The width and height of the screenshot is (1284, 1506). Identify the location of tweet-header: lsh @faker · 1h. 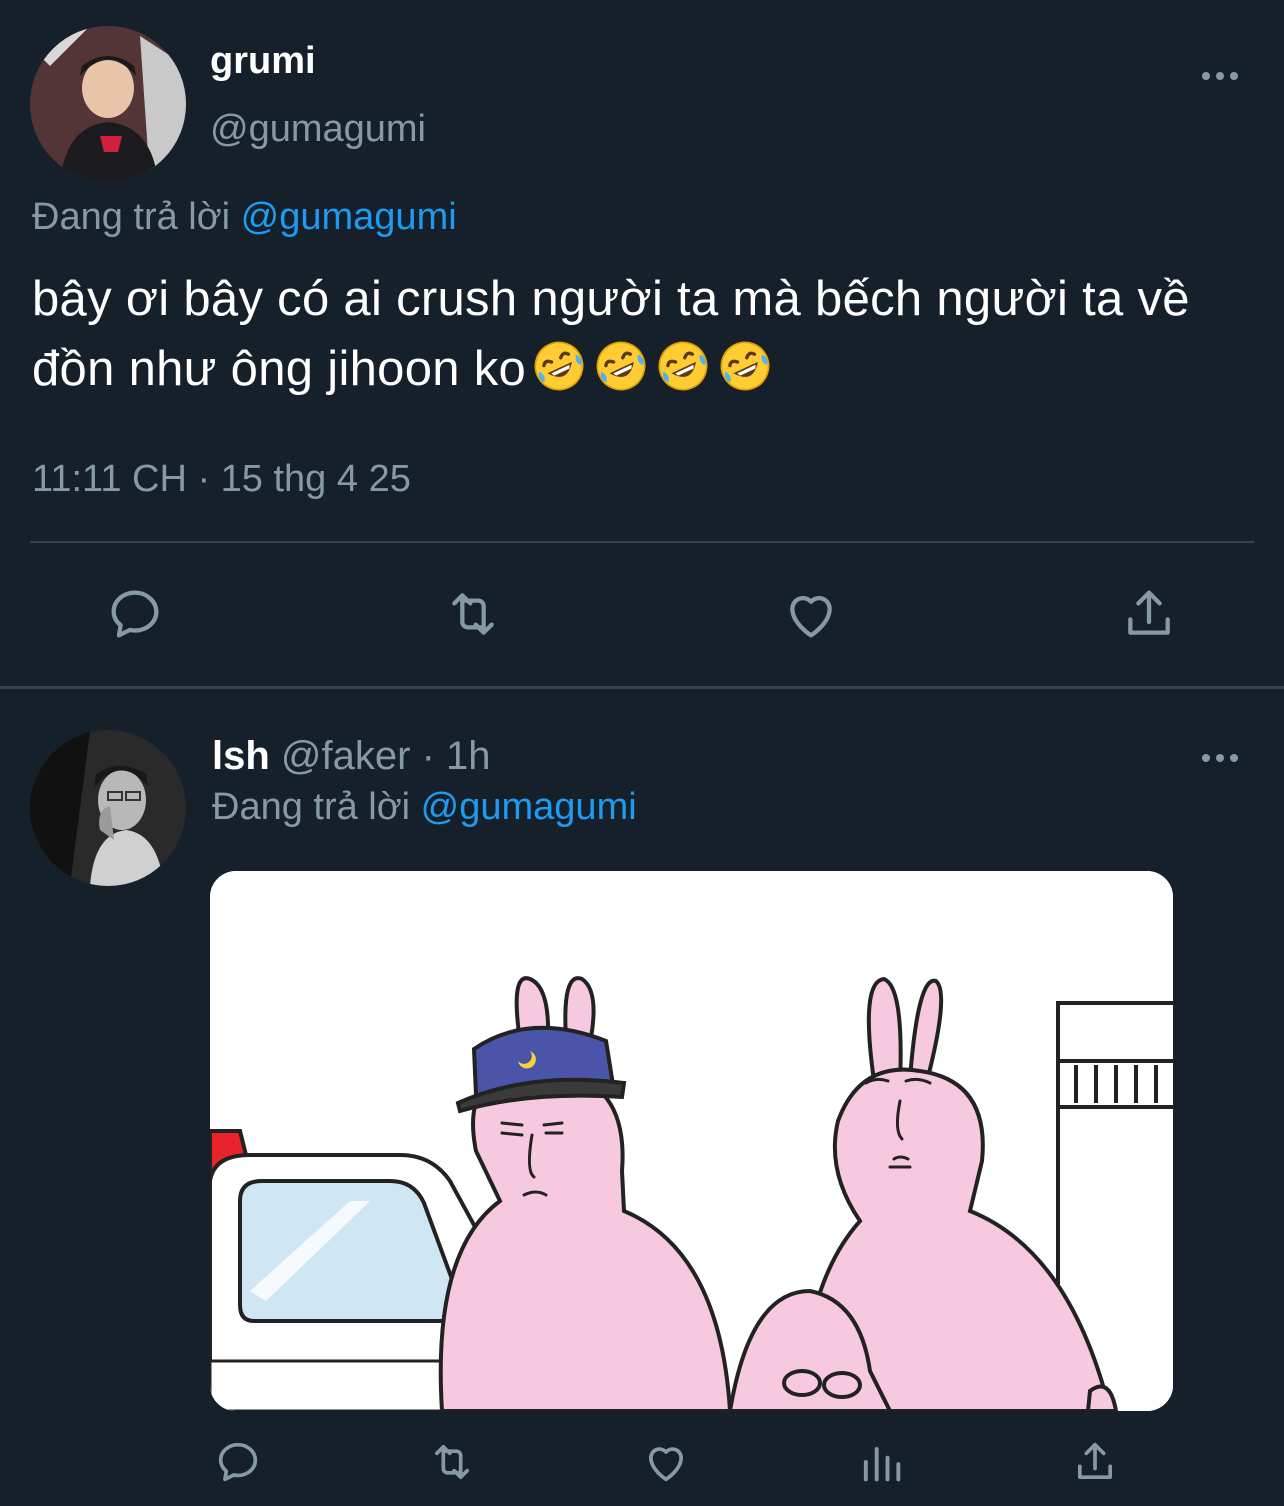
(351, 756).